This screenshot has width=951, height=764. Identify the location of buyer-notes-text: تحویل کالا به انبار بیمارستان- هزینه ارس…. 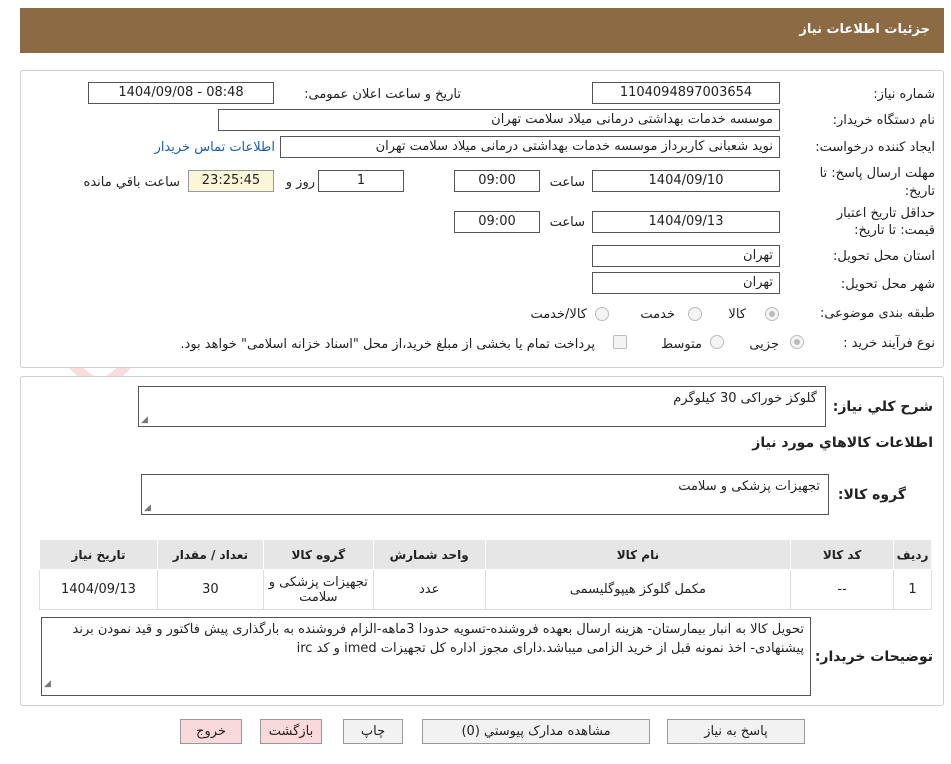
(438, 639).